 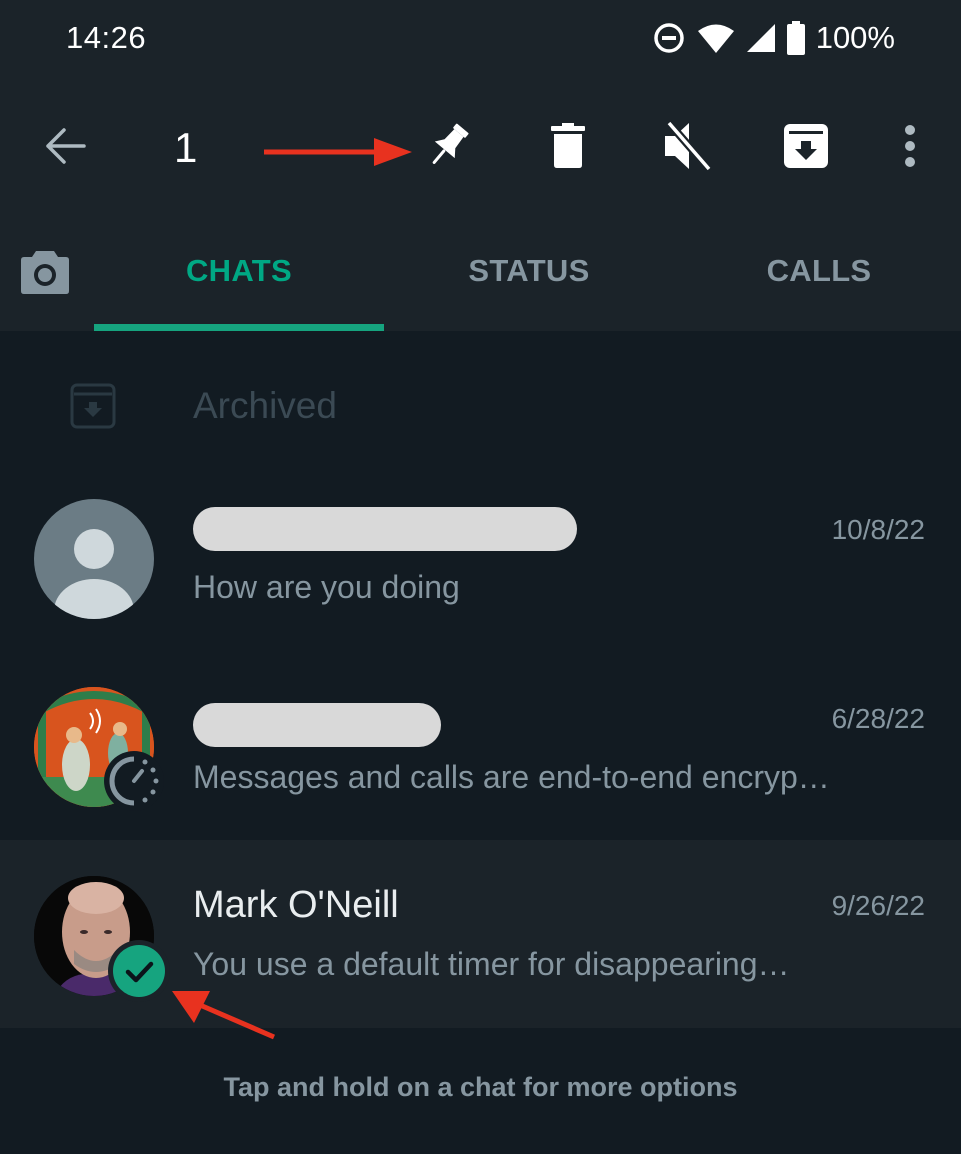 What do you see at coordinates (265, 405) in the screenshot?
I see `archived-label: Archived` at bounding box center [265, 405].